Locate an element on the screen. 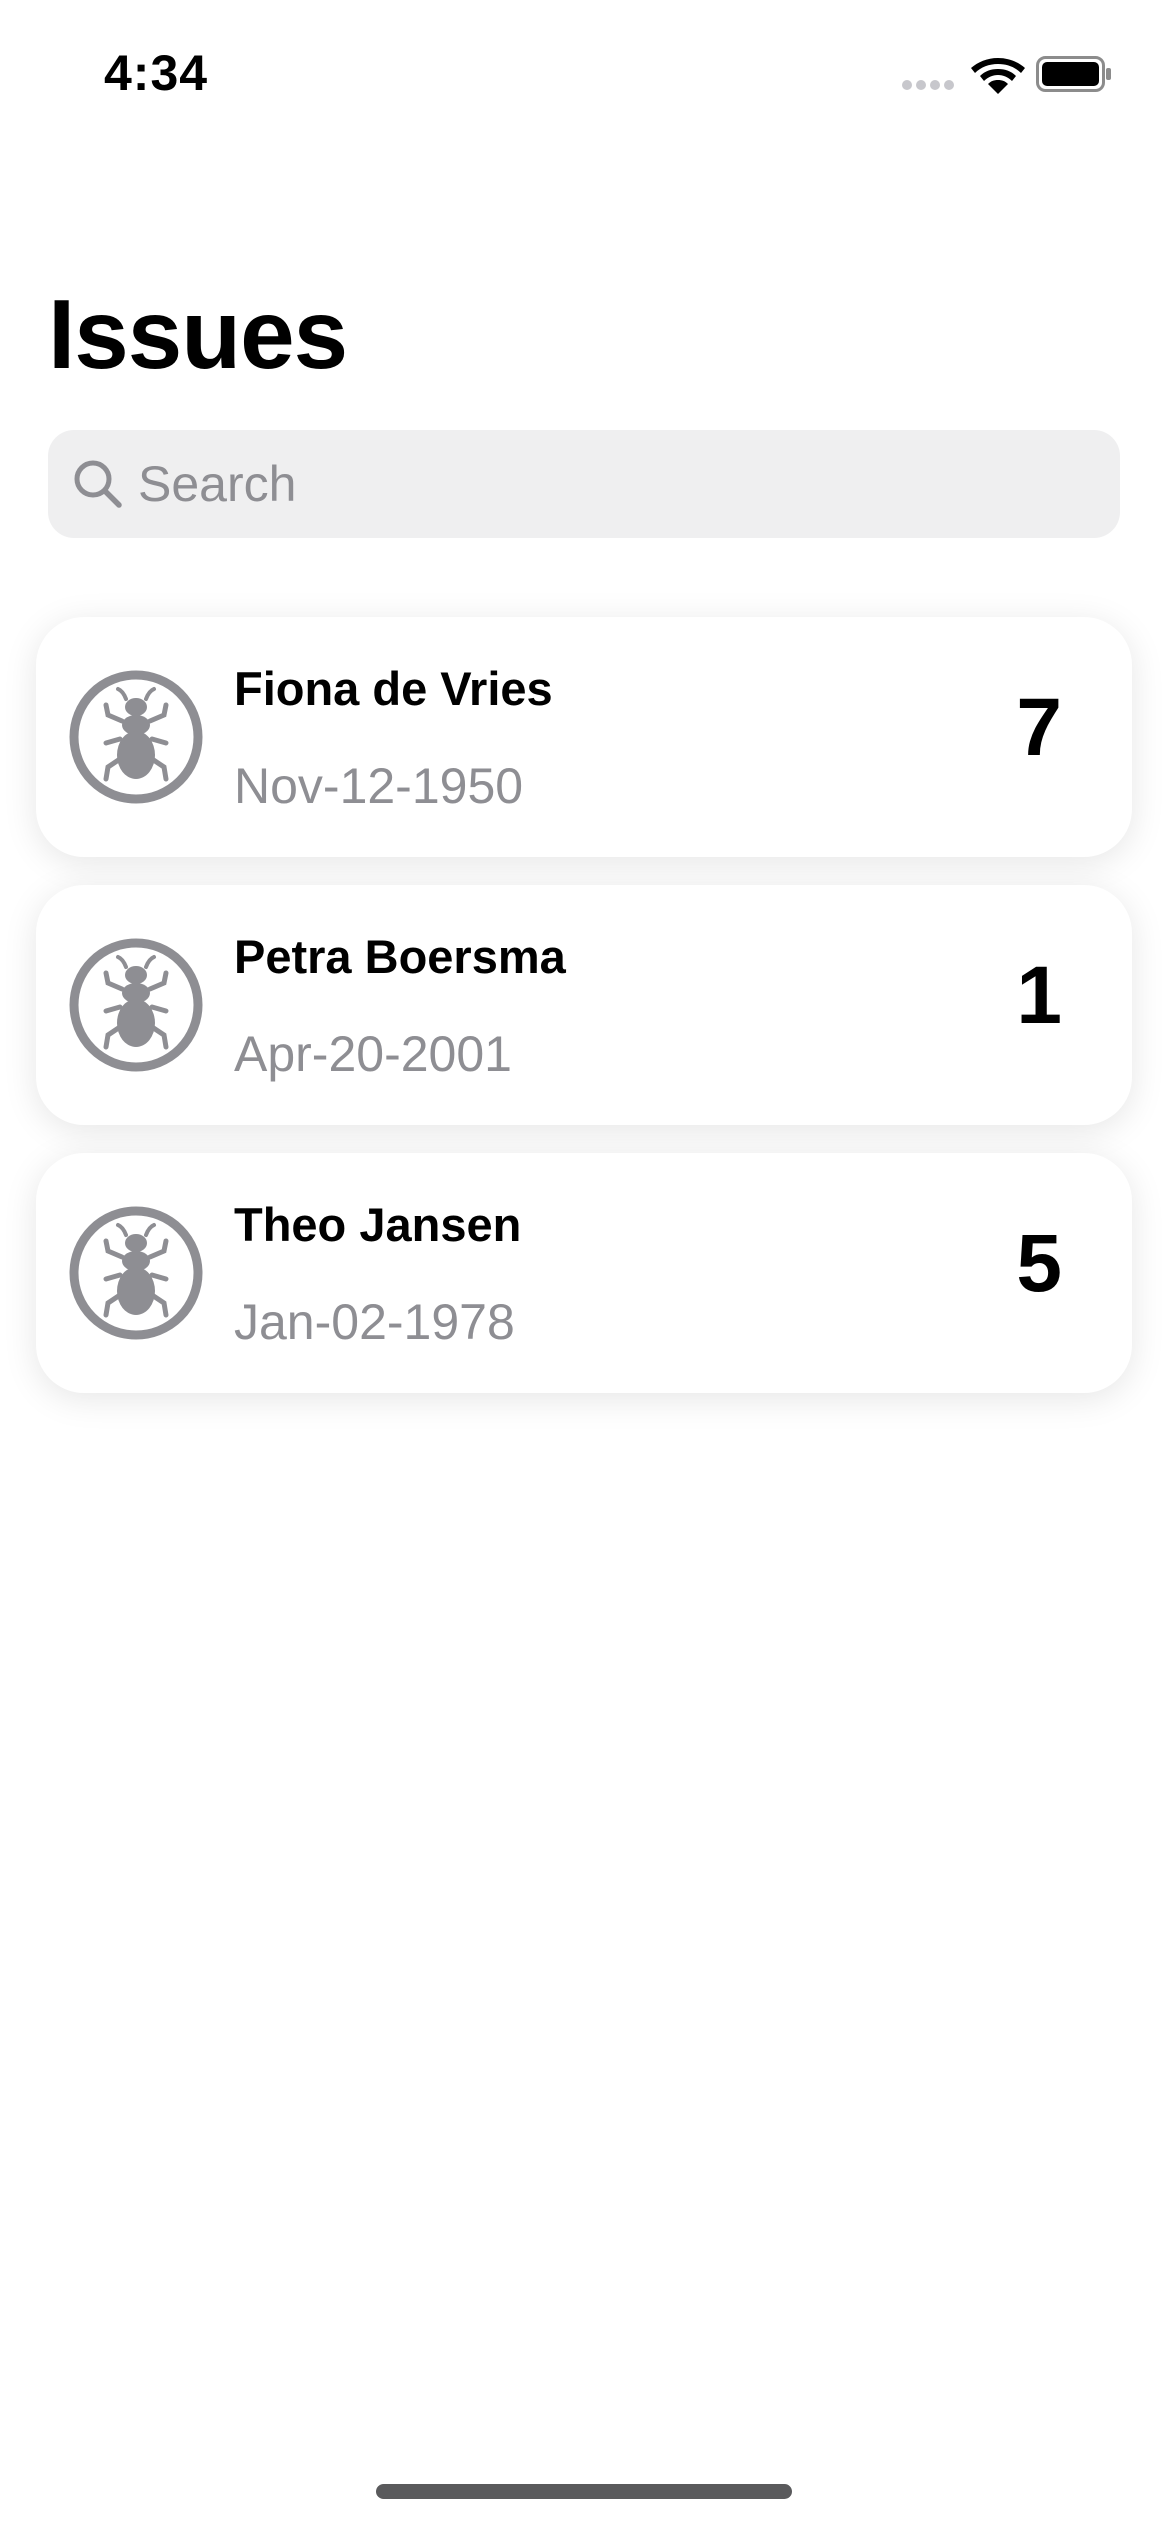 This screenshot has width=1170, height=2532. status-time: 4:34 is located at coordinates (156, 73).